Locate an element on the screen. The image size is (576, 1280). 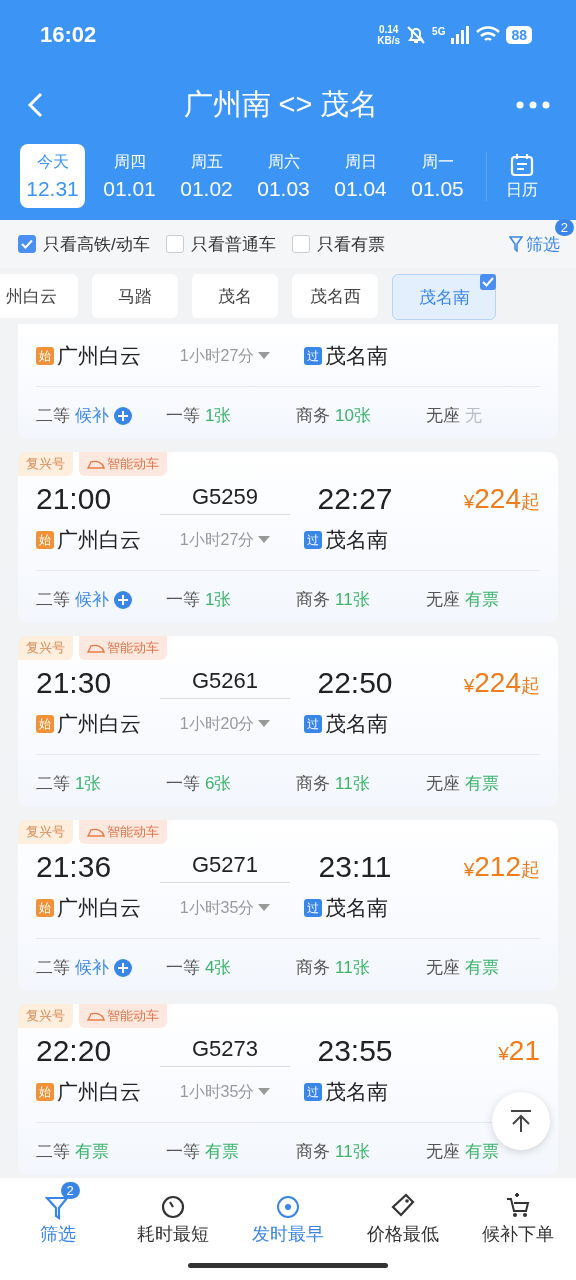
train-number: G5271 is located at coordinates (225, 867).